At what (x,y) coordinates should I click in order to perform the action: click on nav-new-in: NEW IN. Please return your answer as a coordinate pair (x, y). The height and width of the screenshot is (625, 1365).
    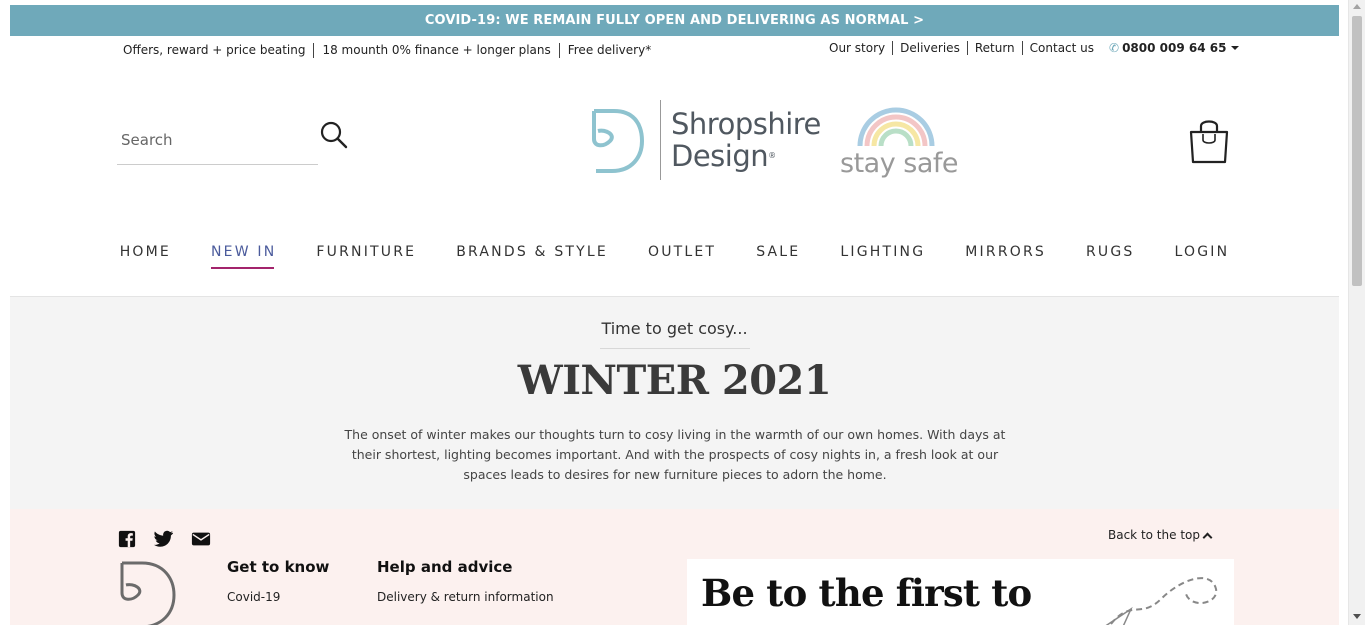
    Looking at the image, I should click on (243, 256).